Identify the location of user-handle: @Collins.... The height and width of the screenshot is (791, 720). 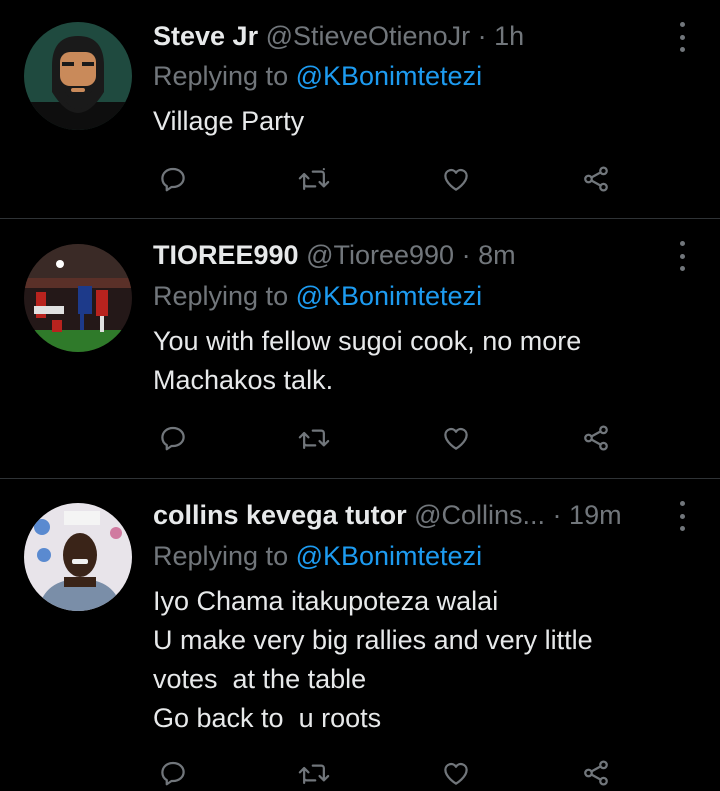
(479, 515).